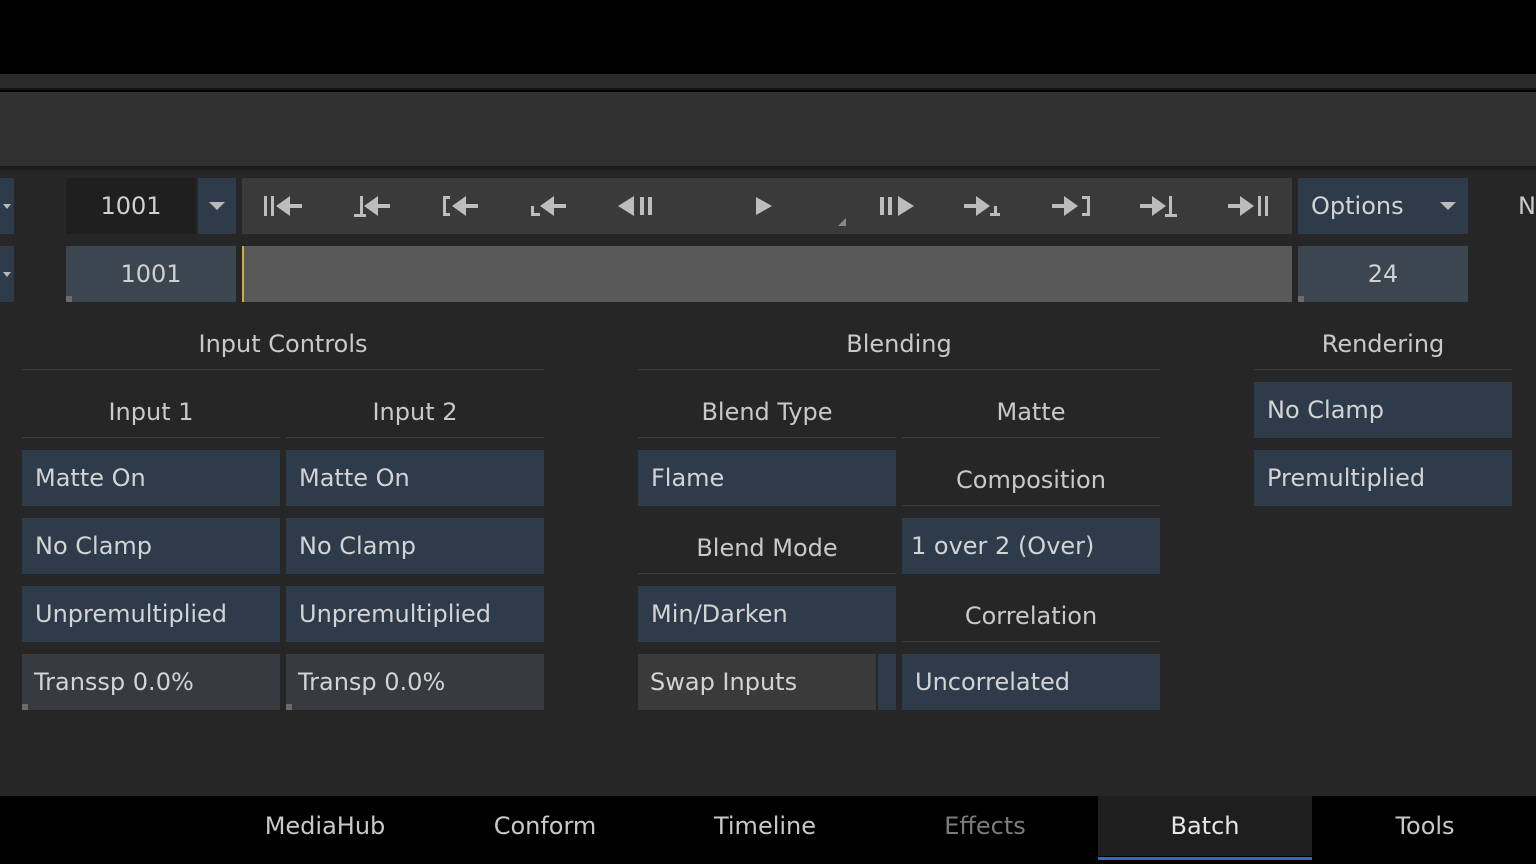  What do you see at coordinates (1527, 206) in the screenshot?
I see `cut-off-label: N` at bounding box center [1527, 206].